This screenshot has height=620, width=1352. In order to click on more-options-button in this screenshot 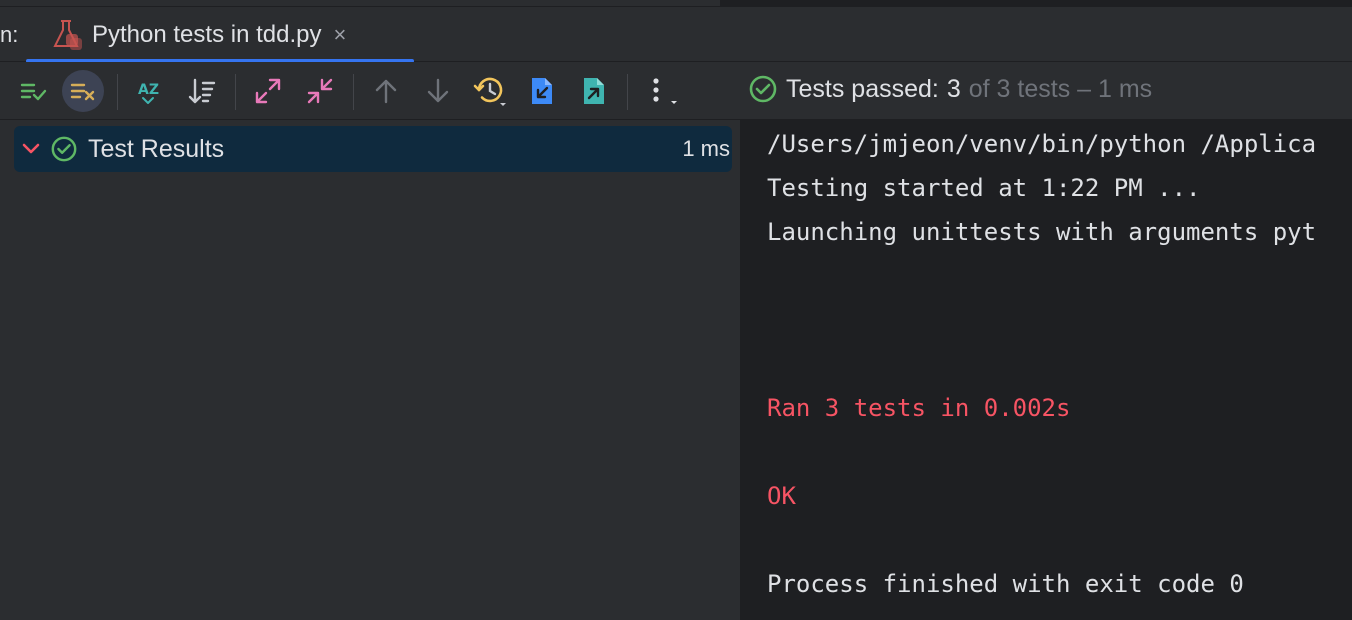, I will do `click(660, 91)`.